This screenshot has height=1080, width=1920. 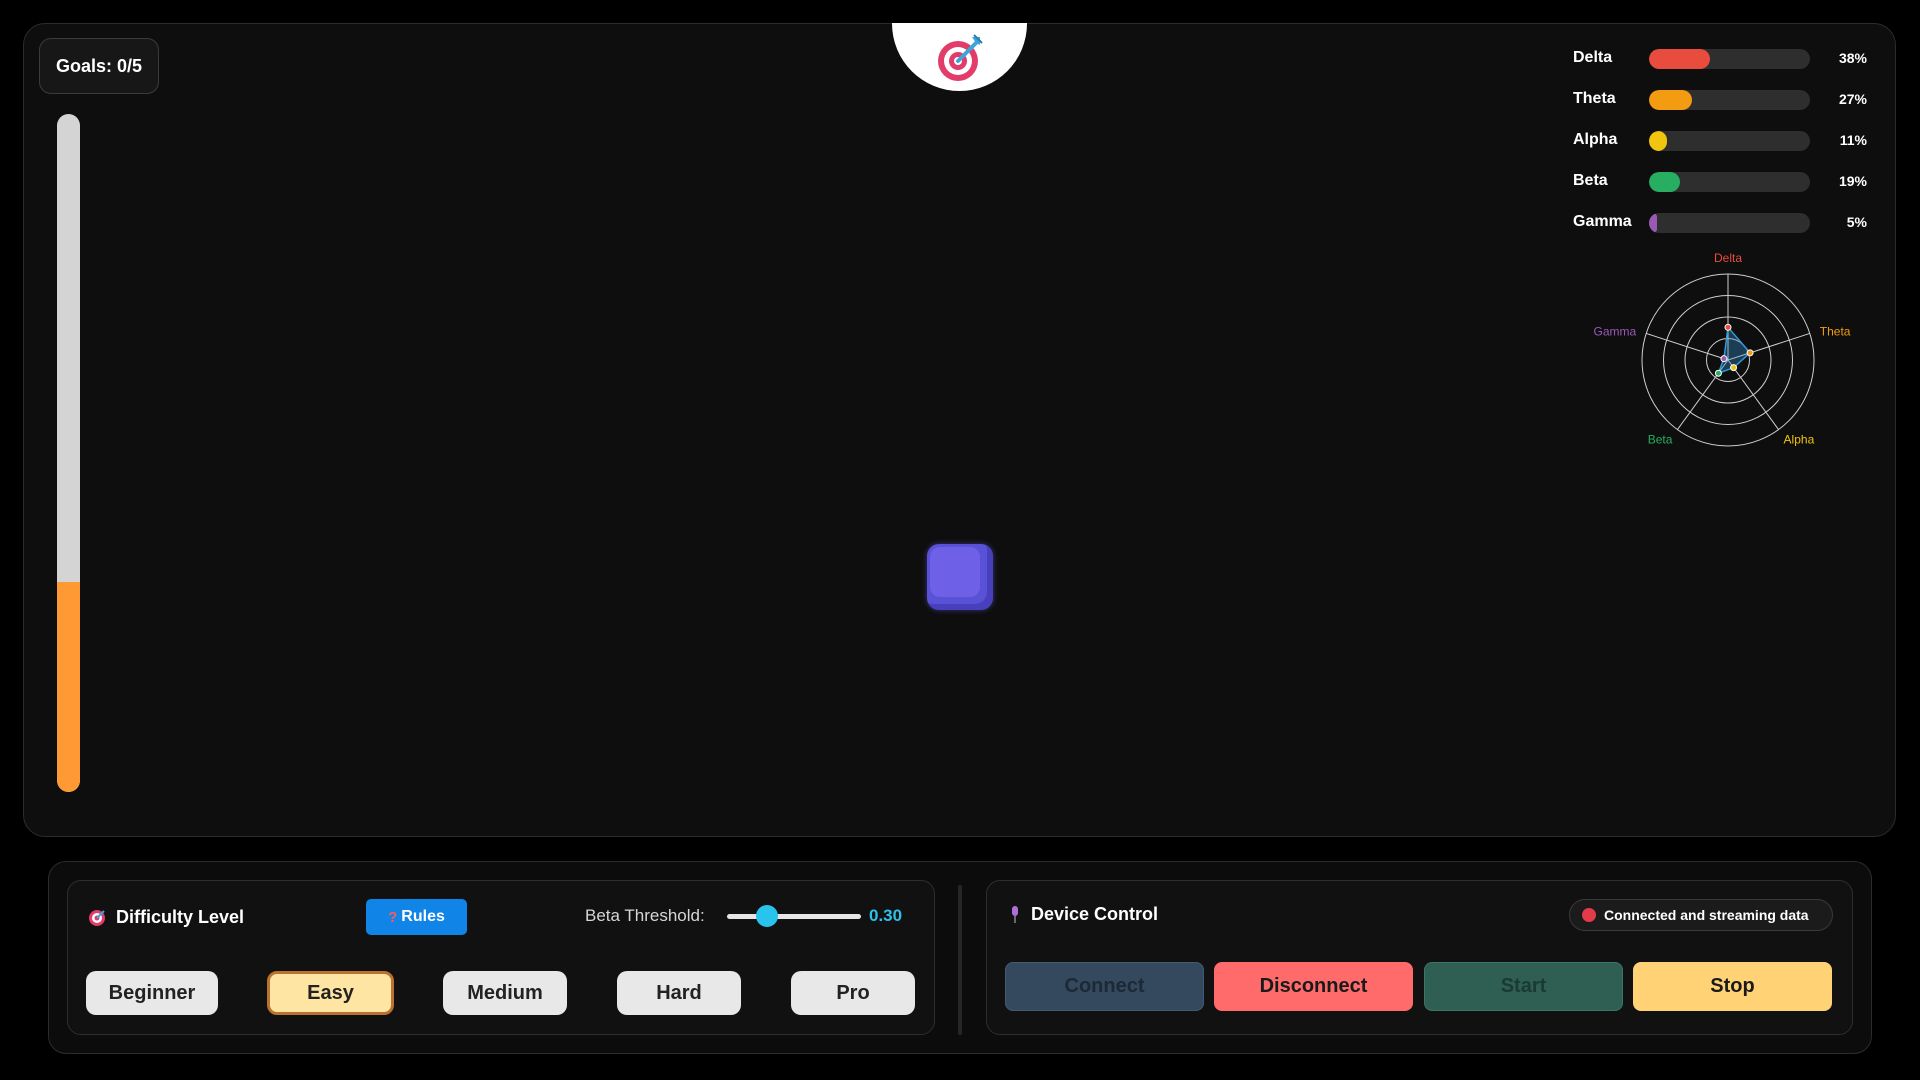 I want to click on band-row-beta: Beta 19%, so click(x=1723, y=188).